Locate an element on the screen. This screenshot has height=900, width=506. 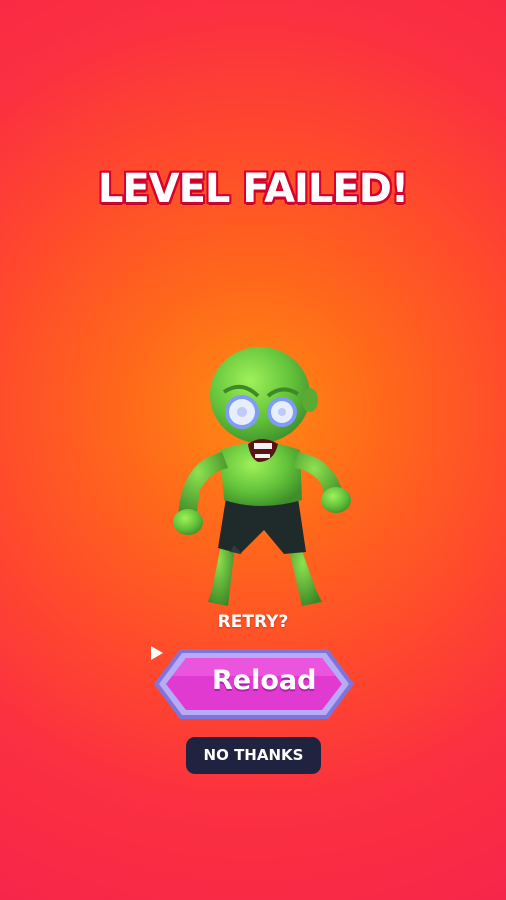
level-failed-title: LEVEL FAILED! is located at coordinates (253, 189).